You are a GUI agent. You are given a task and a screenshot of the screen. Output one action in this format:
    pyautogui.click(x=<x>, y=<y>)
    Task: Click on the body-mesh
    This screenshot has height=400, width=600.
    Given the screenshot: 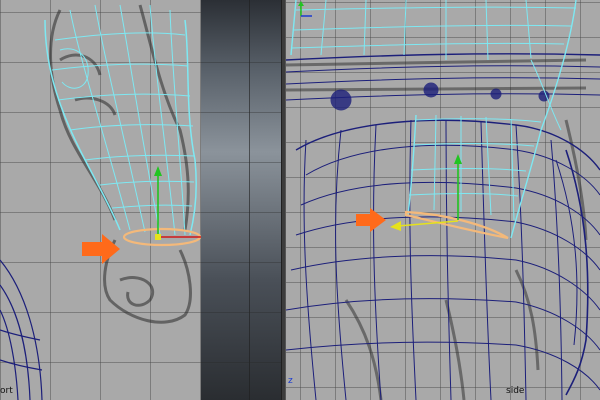 What is the action you would take?
    pyautogui.click(x=21, y=329)
    